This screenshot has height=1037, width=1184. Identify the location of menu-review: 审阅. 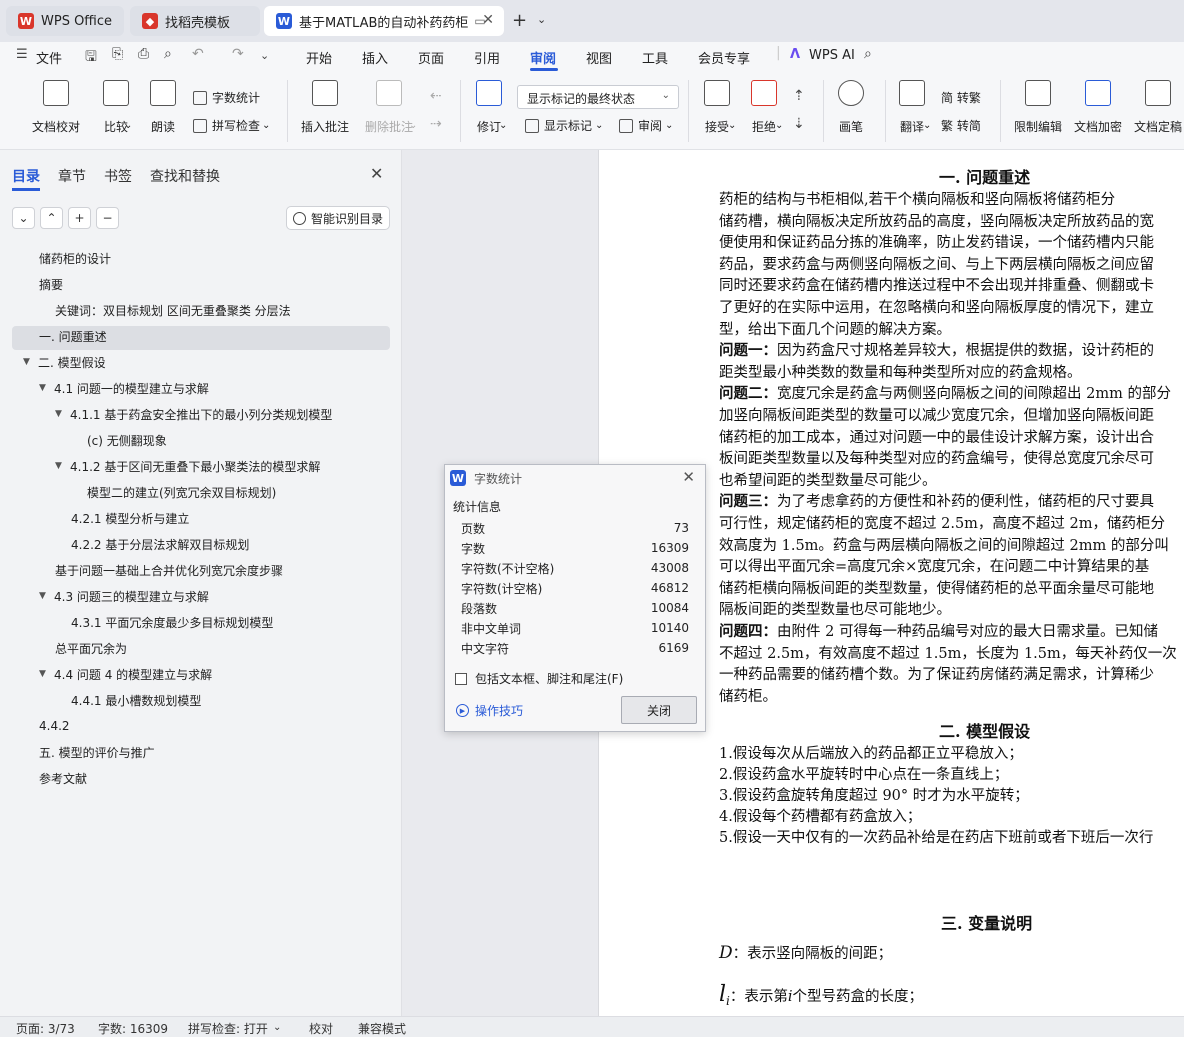
(543, 57).